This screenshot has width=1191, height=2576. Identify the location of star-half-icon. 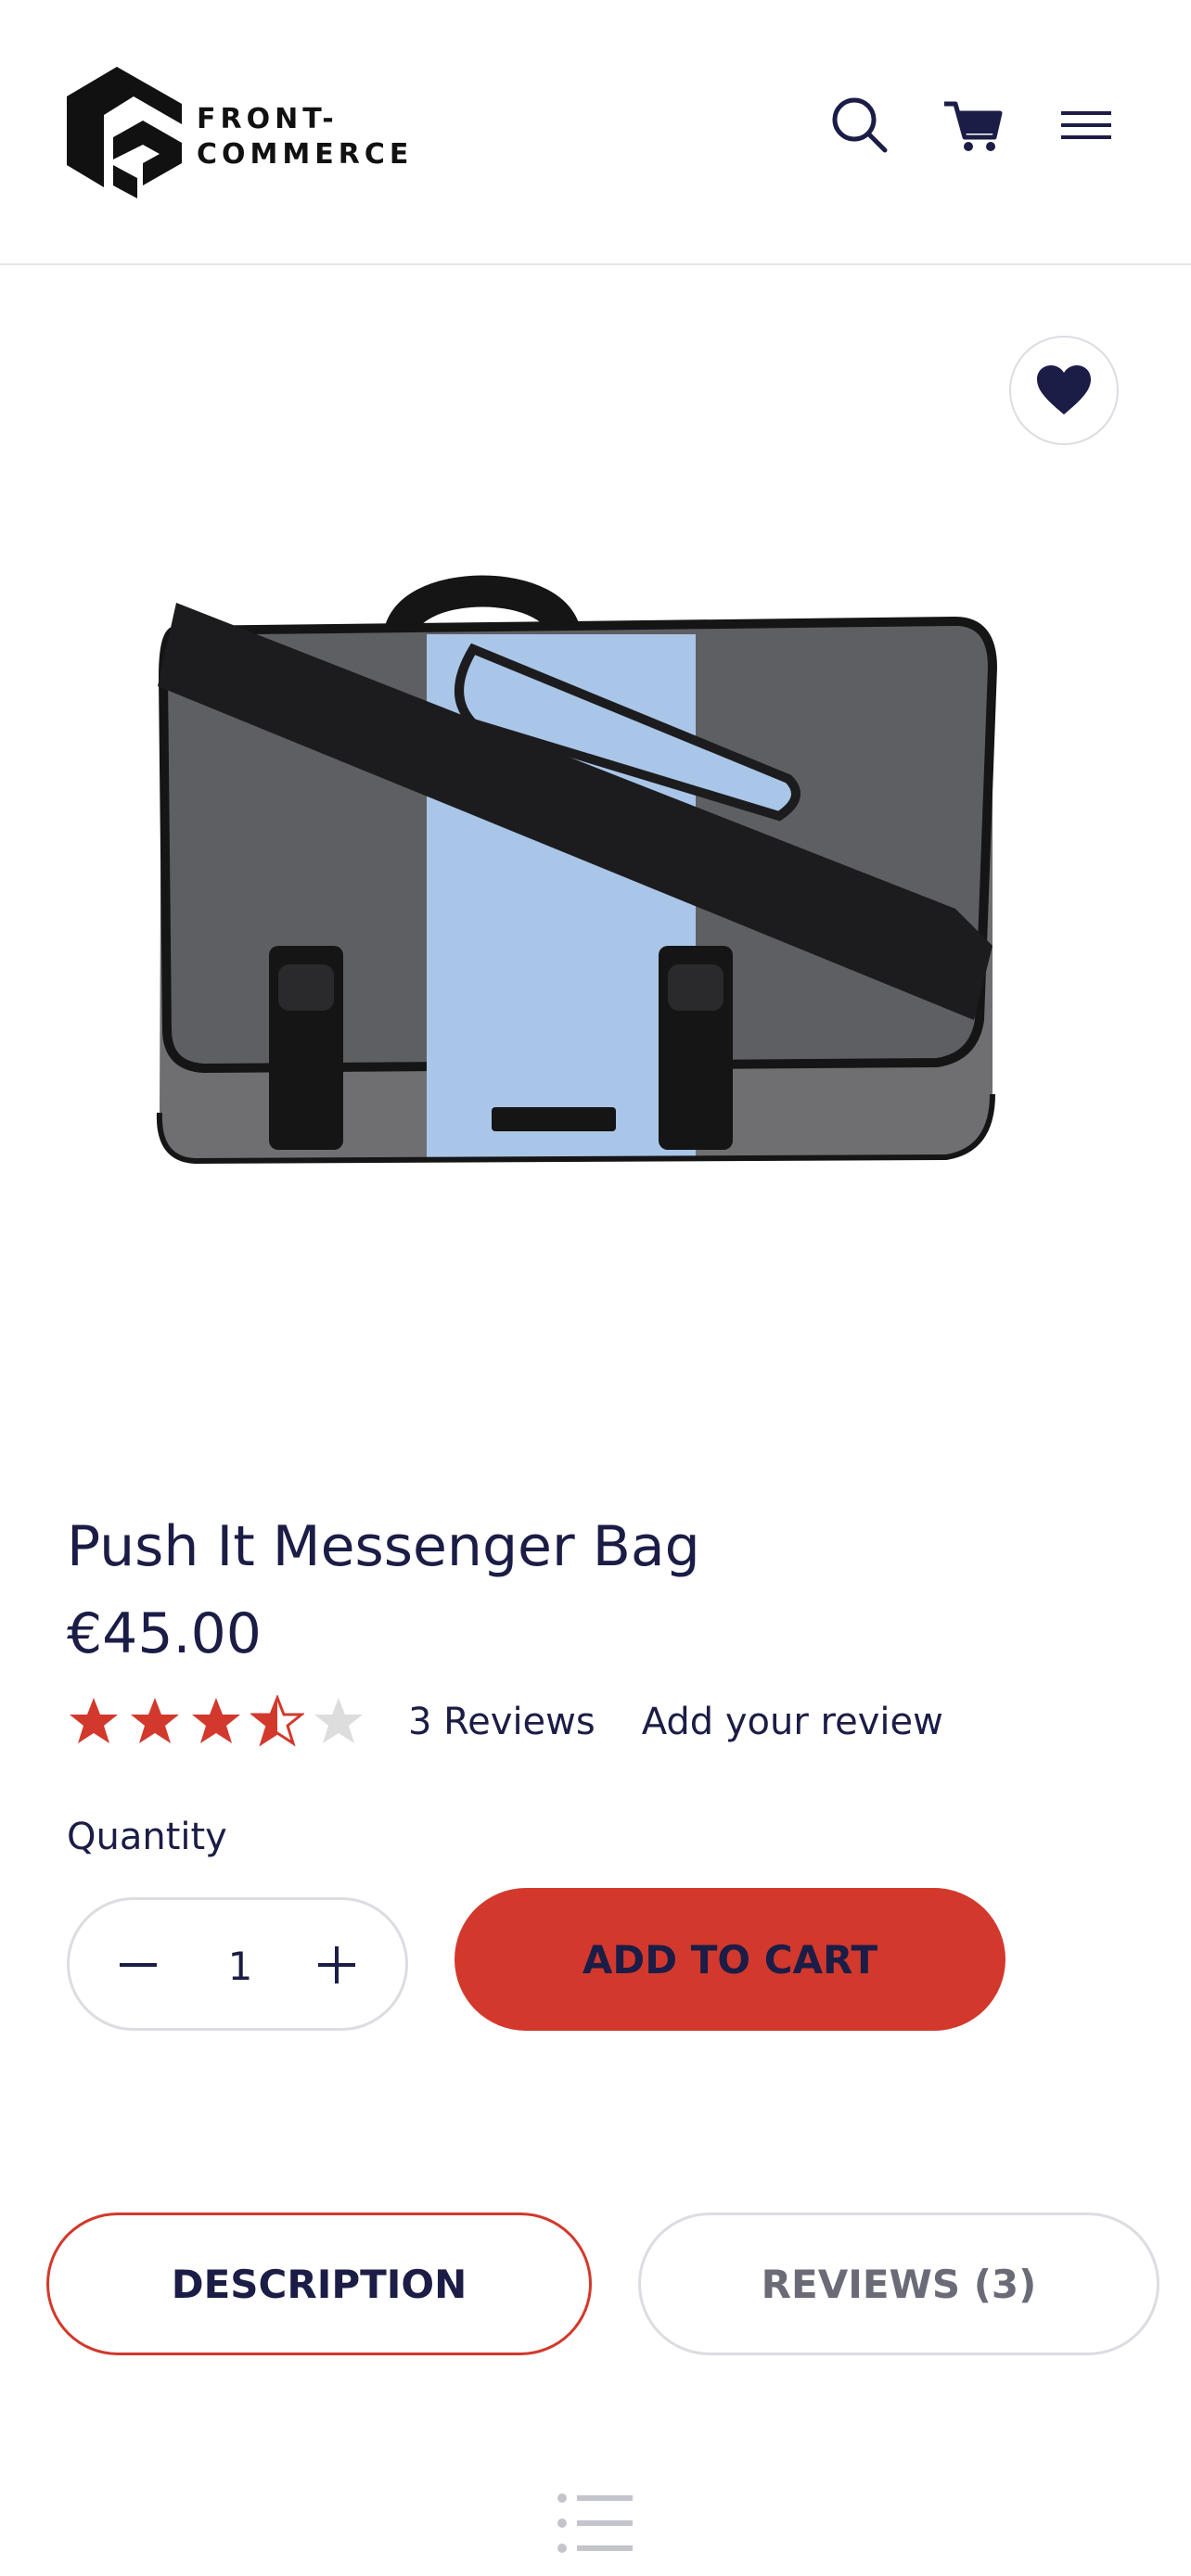
(277, 1721).